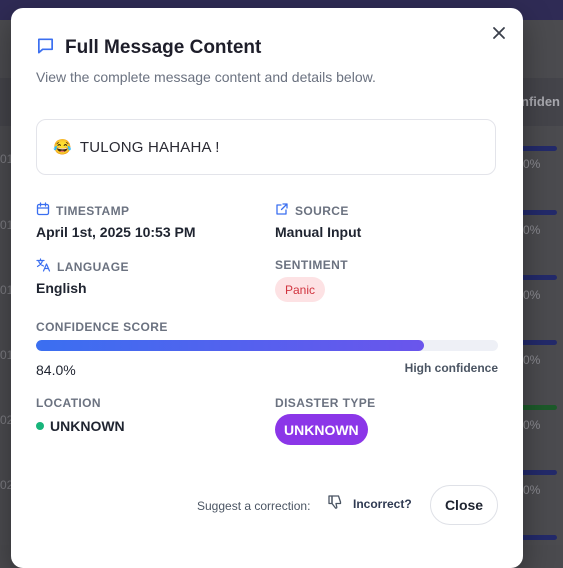 This screenshot has width=563, height=568. What do you see at coordinates (61, 288) in the screenshot?
I see `language-value: English` at bounding box center [61, 288].